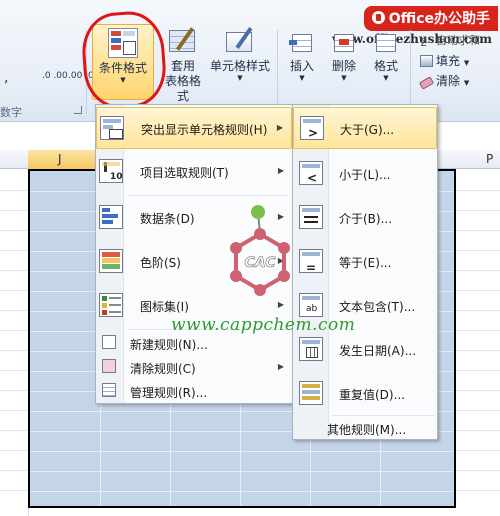 The width and height of the screenshot is (500, 516). What do you see at coordinates (124, 60) in the screenshot?
I see `highlight-annotation-circle` at bounding box center [124, 60].